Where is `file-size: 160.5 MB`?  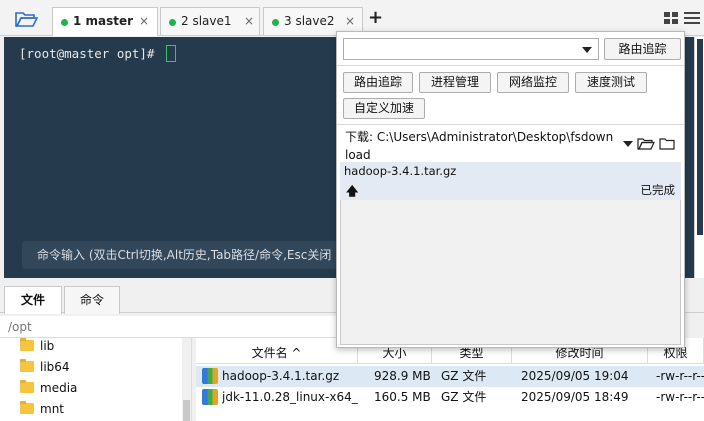 file-size: 160.5 MB is located at coordinates (402, 397).